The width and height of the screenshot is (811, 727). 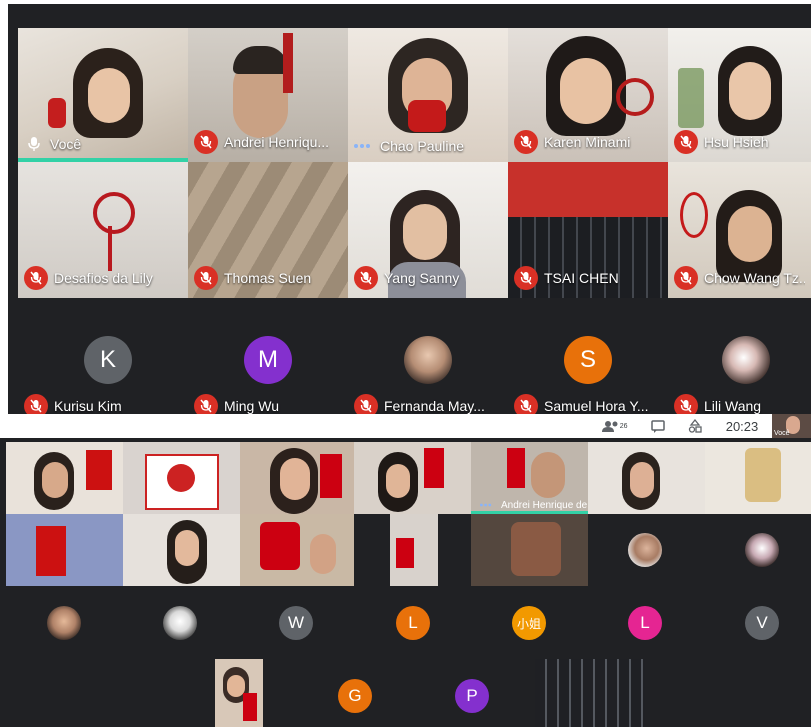 I want to click on shapes-icon, so click(x=695, y=426).